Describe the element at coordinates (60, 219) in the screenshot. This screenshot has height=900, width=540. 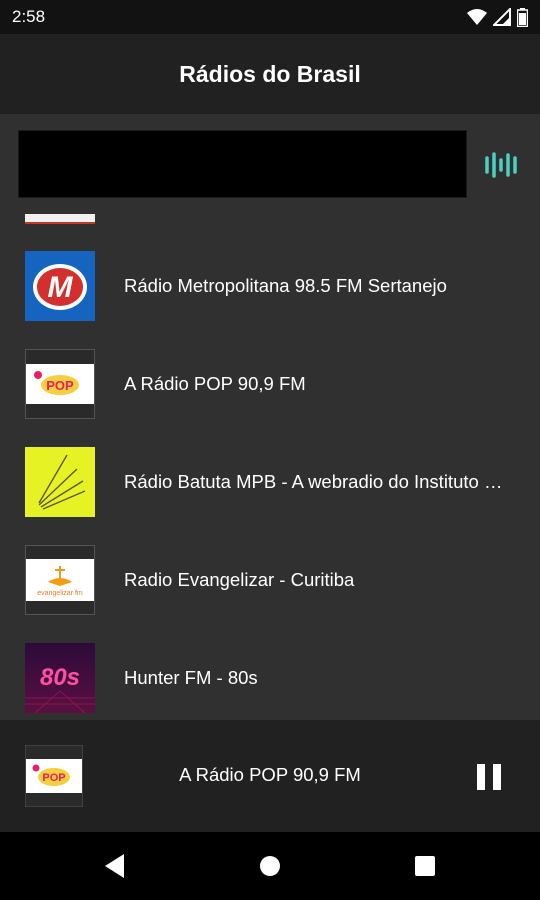
I see `partial-station-logo` at that location.